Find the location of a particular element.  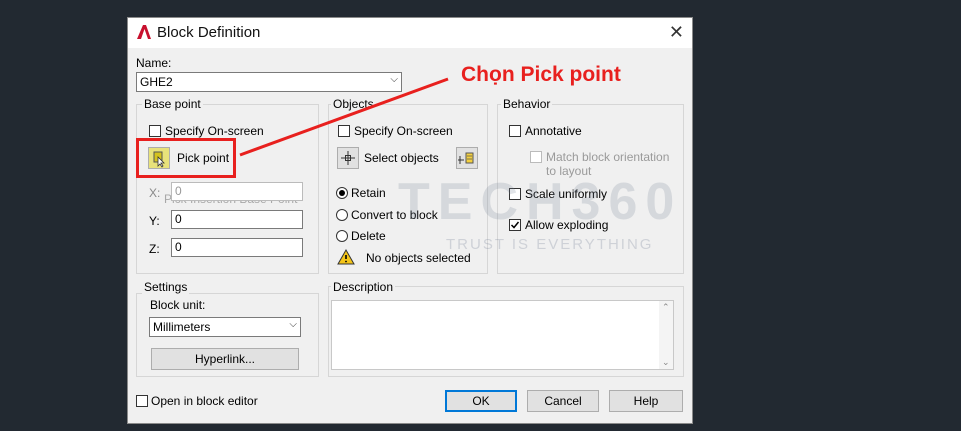

annotation-caption: Chọn Pick point is located at coordinates (541, 74).